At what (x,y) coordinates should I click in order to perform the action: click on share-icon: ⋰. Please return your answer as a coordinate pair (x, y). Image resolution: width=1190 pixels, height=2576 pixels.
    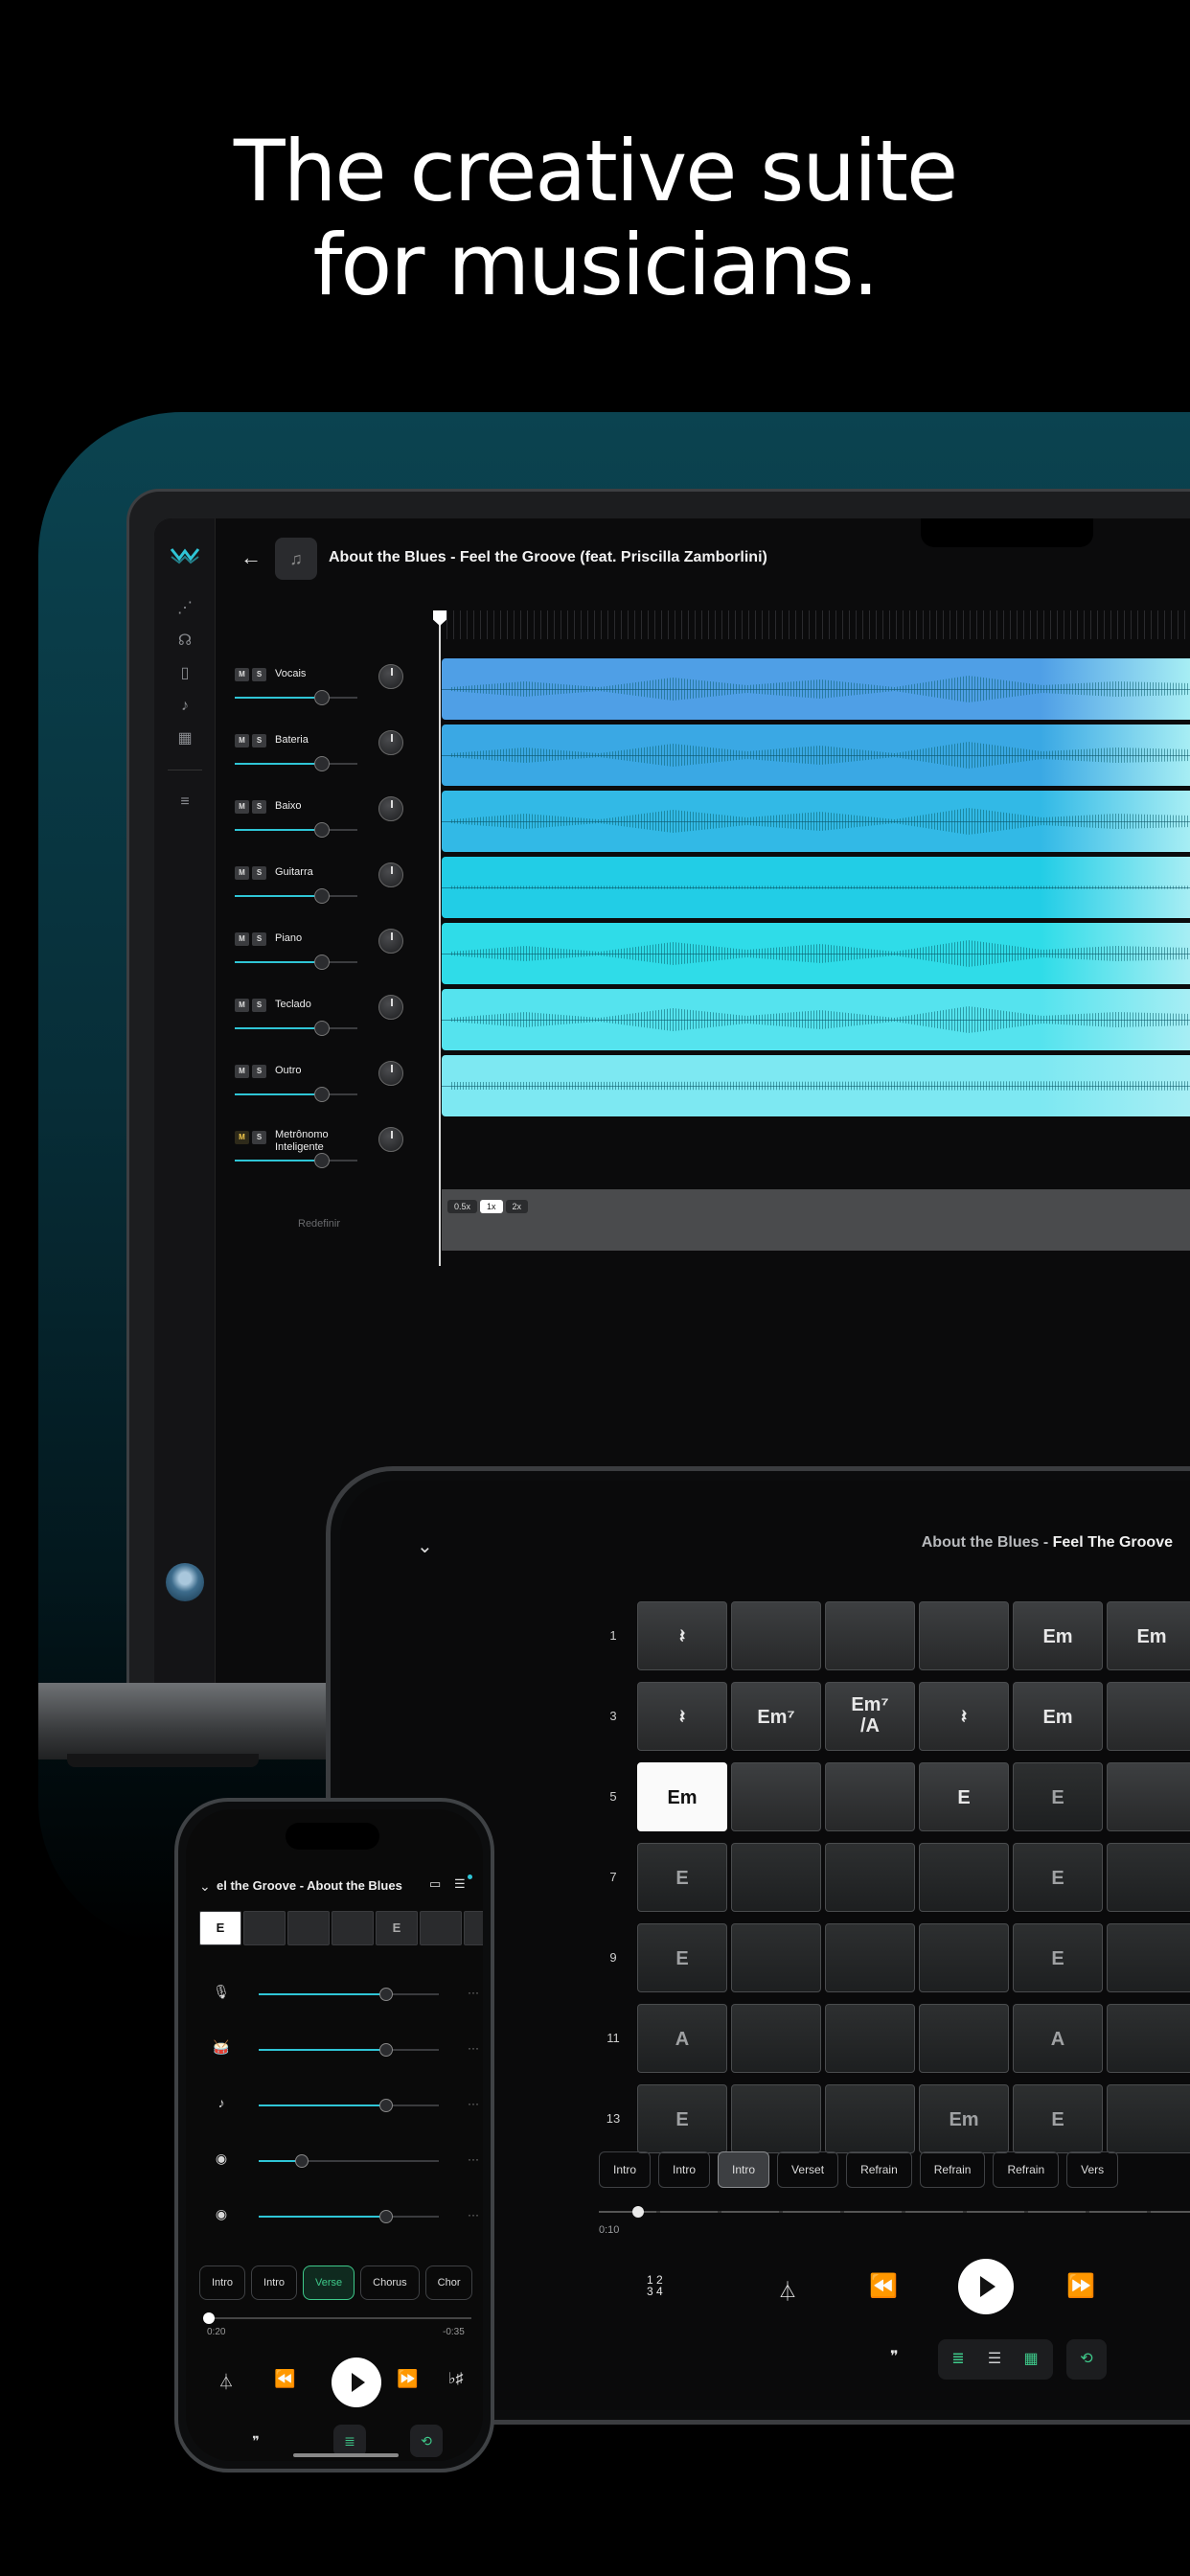
    Looking at the image, I should click on (185, 608).